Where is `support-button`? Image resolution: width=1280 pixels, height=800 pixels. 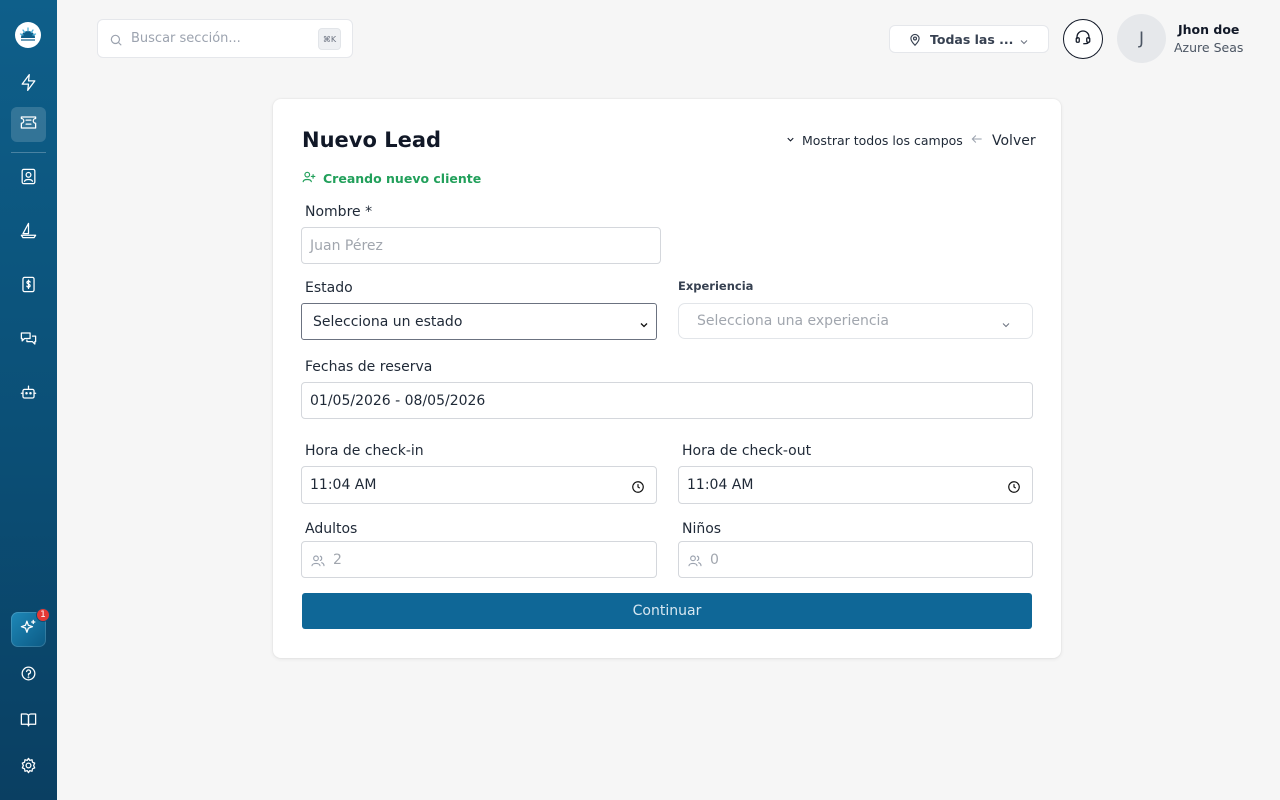 support-button is located at coordinates (1083, 39).